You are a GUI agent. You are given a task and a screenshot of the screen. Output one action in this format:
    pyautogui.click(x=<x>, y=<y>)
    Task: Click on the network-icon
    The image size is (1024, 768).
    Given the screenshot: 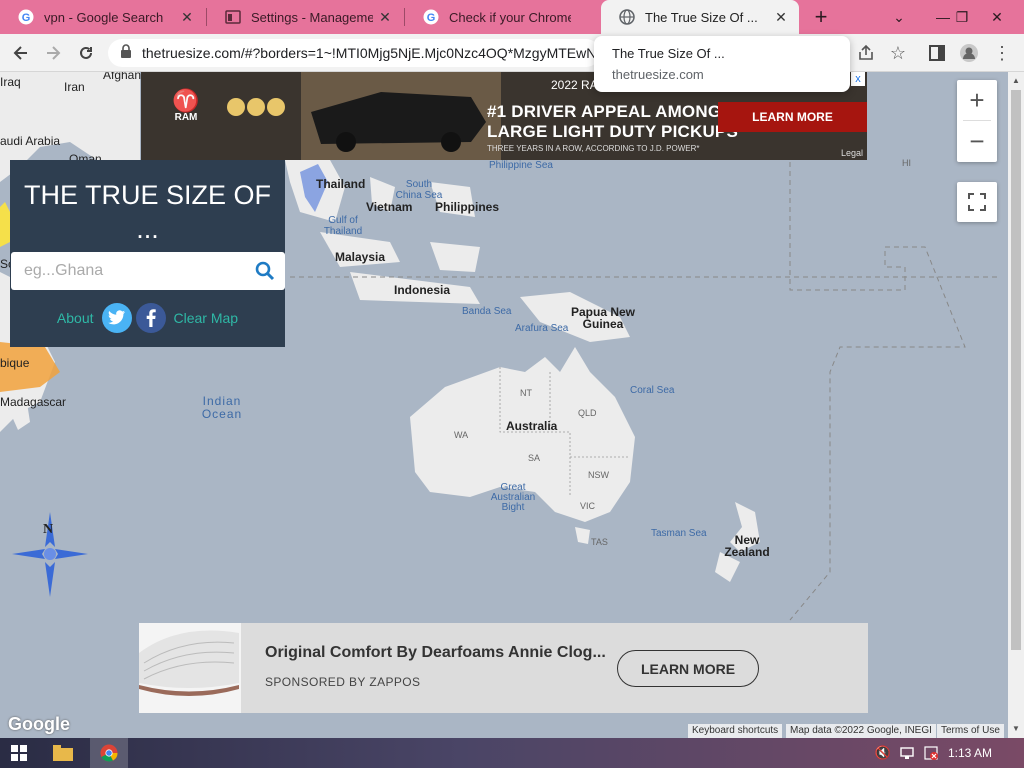 What is the action you would take?
    pyautogui.click(x=907, y=753)
    